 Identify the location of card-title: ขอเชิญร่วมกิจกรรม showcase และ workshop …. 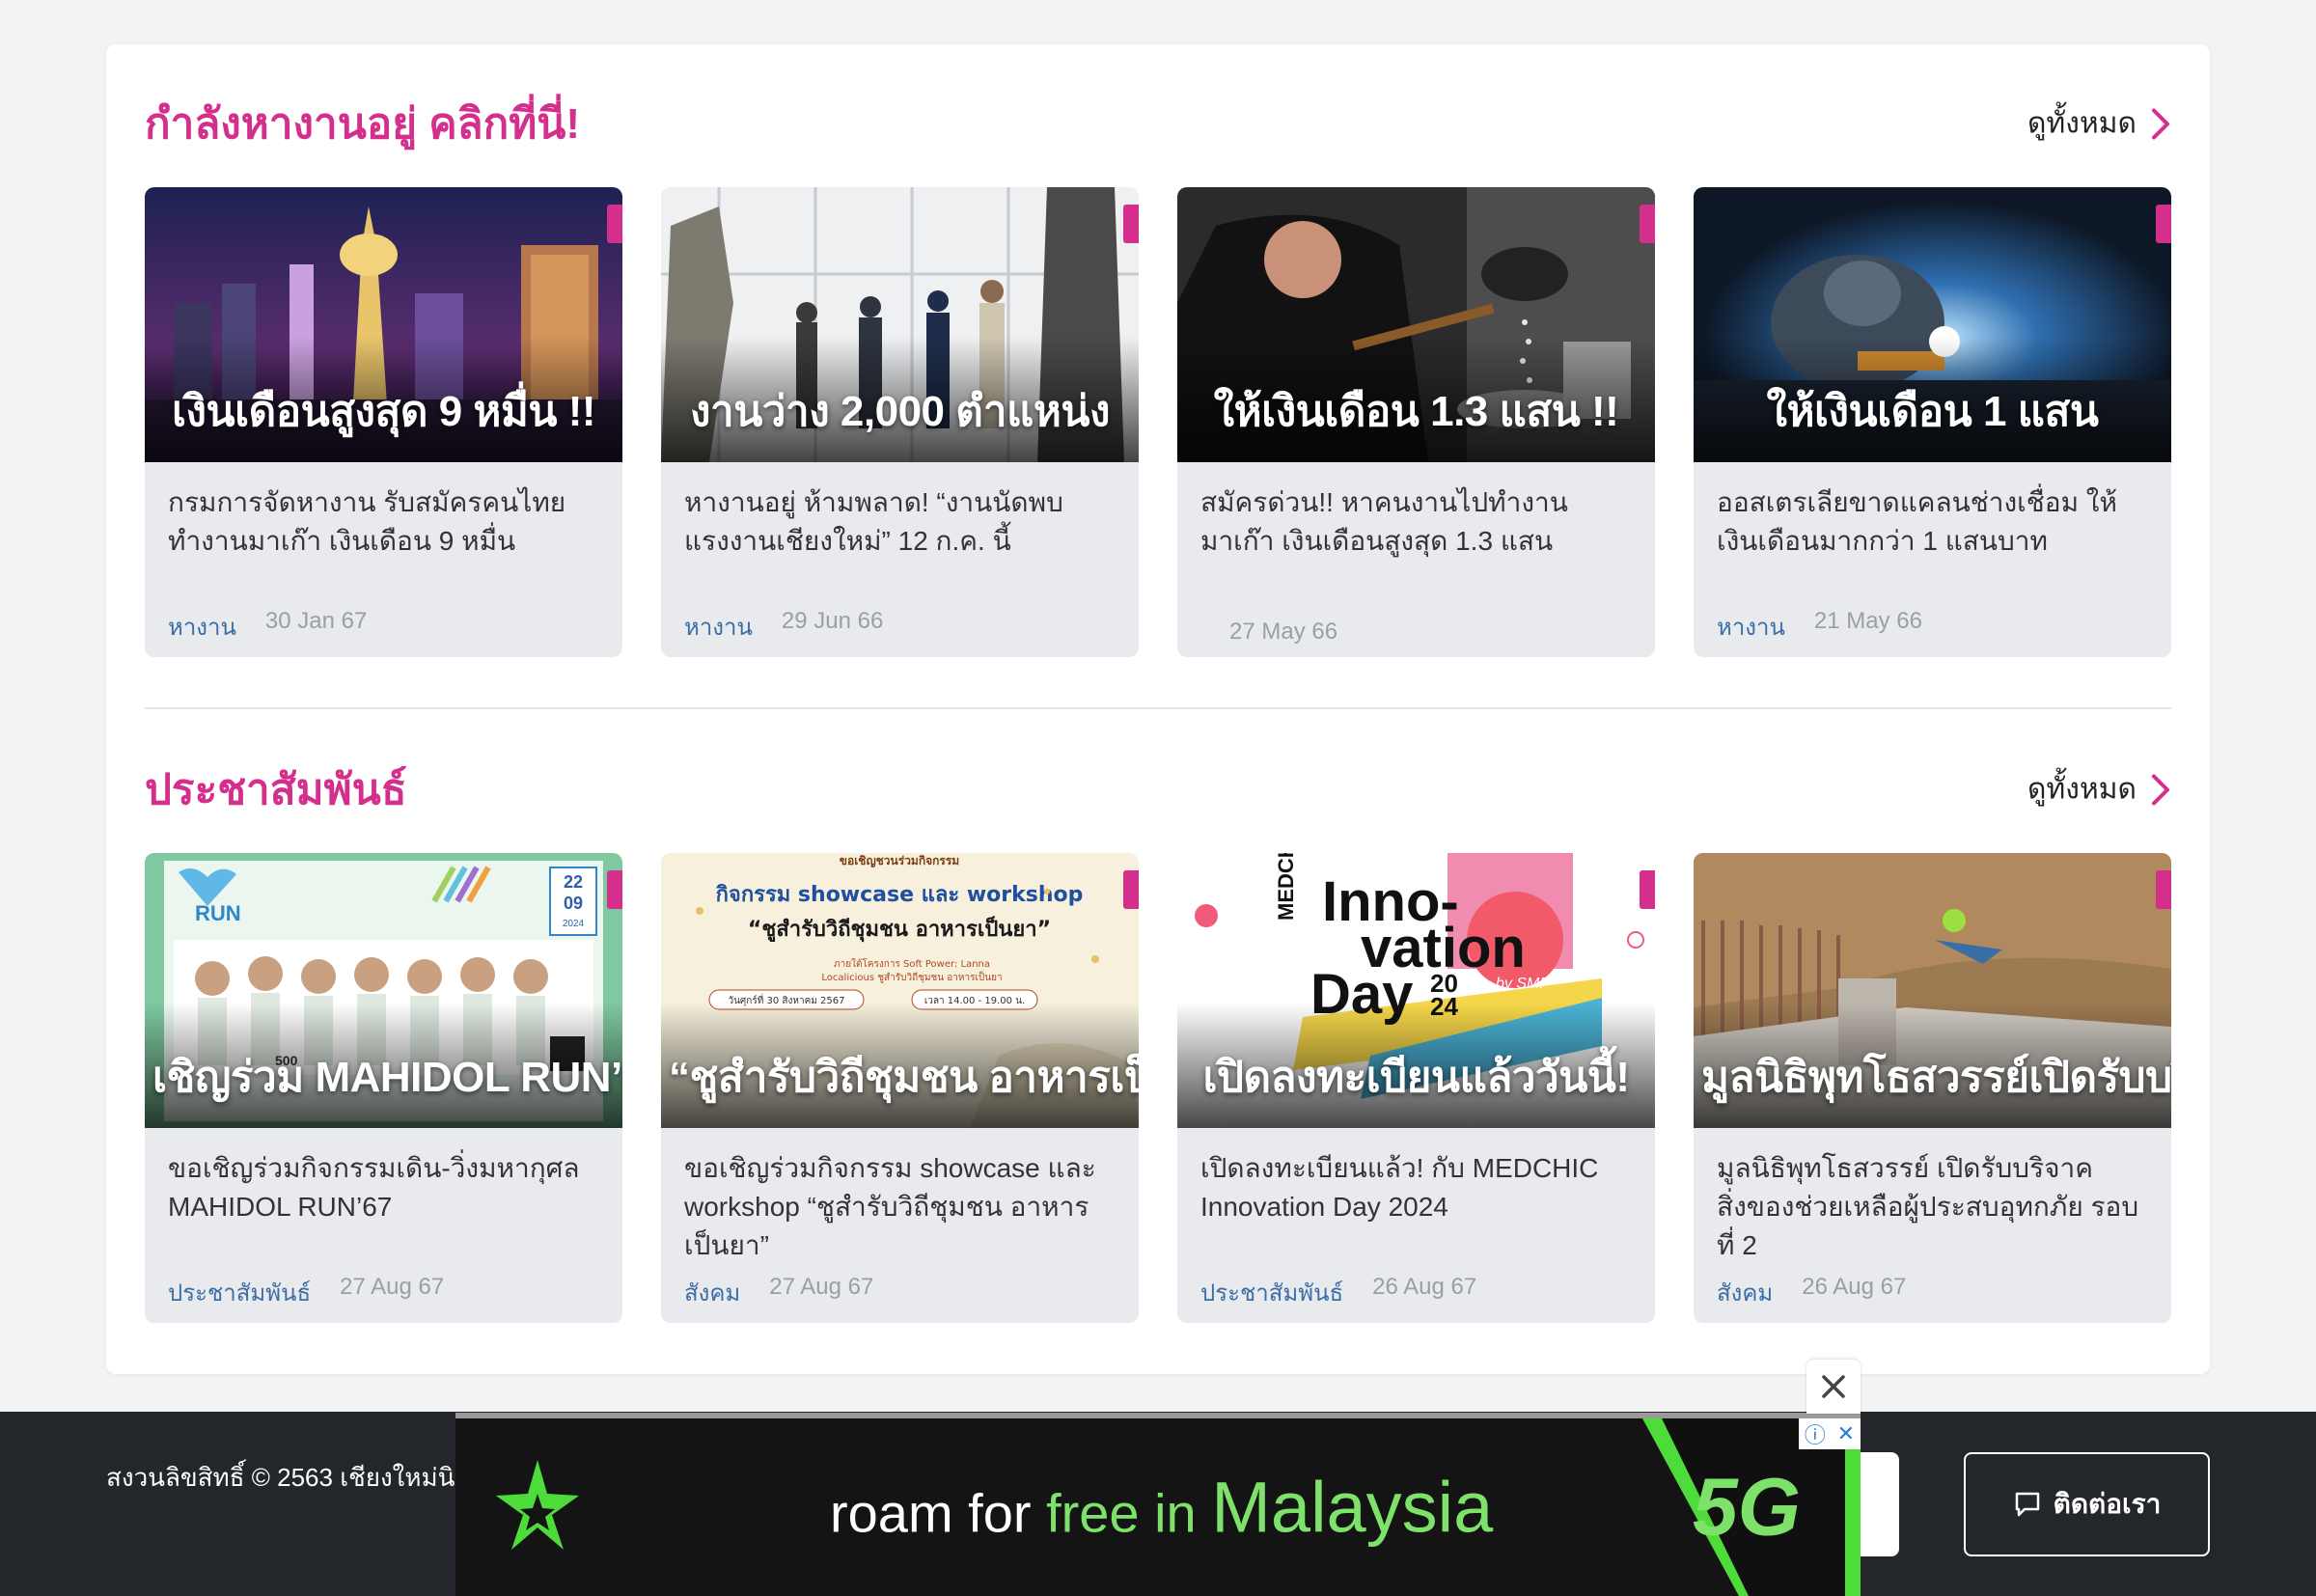
(900, 1209).